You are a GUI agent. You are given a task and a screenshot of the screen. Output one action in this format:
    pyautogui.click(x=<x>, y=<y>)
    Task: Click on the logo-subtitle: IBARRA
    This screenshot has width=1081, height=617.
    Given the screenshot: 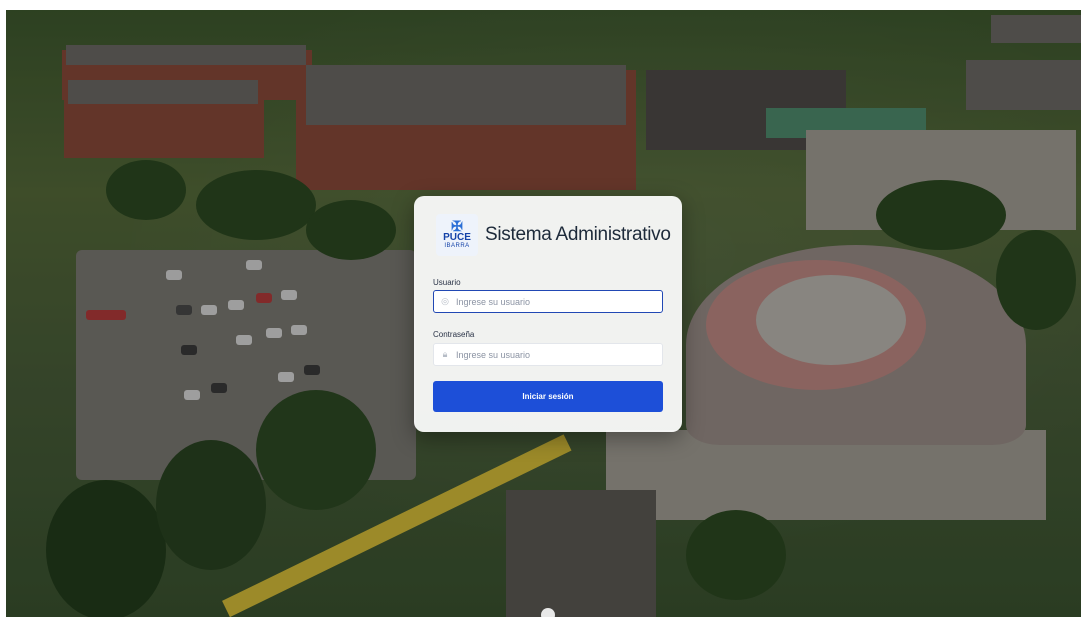 What is the action you would take?
    pyautogui.click(x=457, y=246)
    